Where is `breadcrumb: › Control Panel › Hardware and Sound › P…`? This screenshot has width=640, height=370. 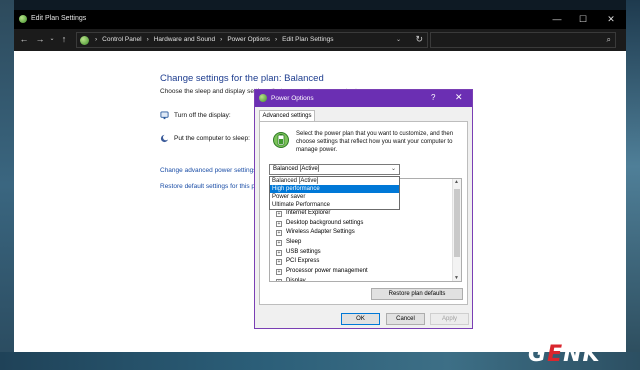
breadcrumb: › Control Panel › Hardware and Sound › P… is located at coordinates (252, 40).